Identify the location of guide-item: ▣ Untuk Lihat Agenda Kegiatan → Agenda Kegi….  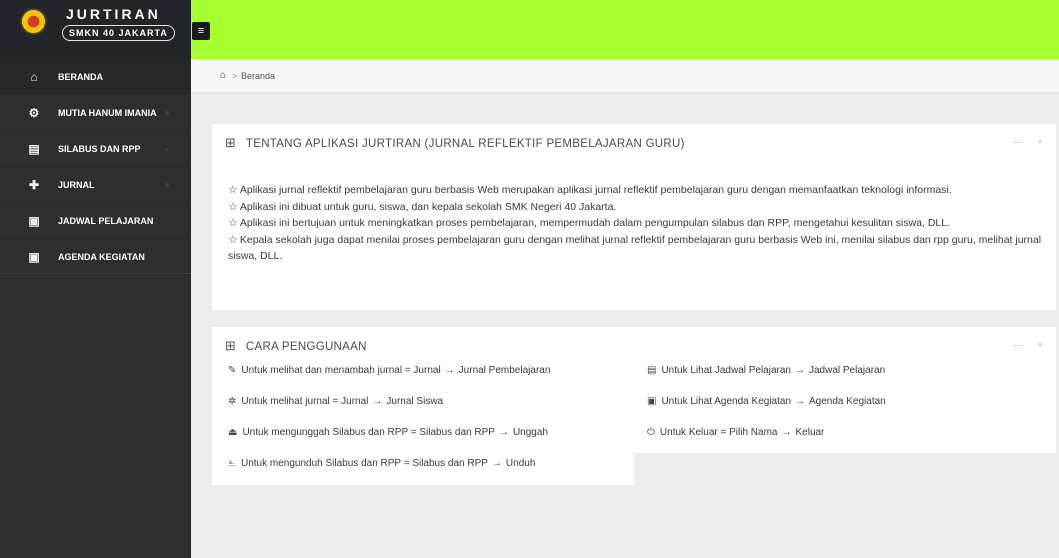
(766, 401).